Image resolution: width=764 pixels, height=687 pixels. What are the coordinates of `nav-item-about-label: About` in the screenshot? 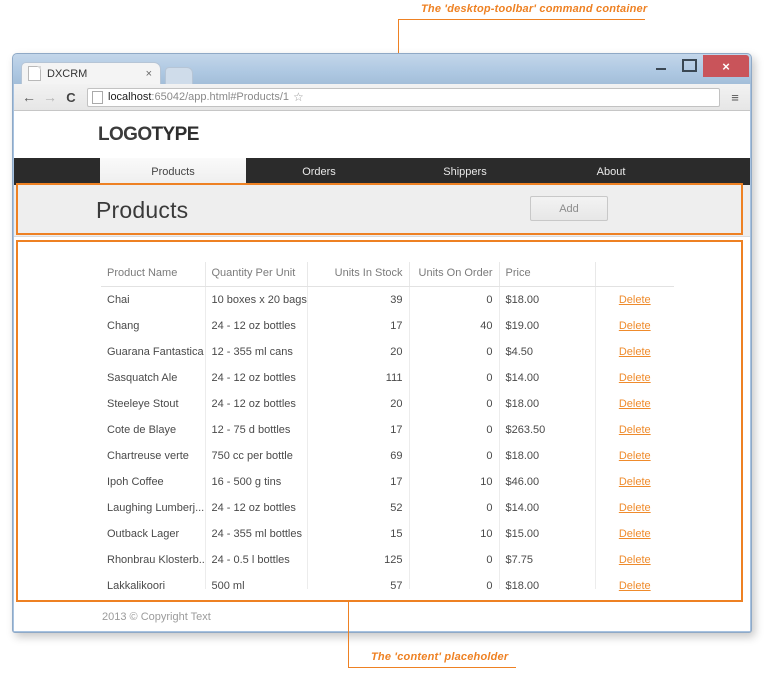 It's located at (611, 171).